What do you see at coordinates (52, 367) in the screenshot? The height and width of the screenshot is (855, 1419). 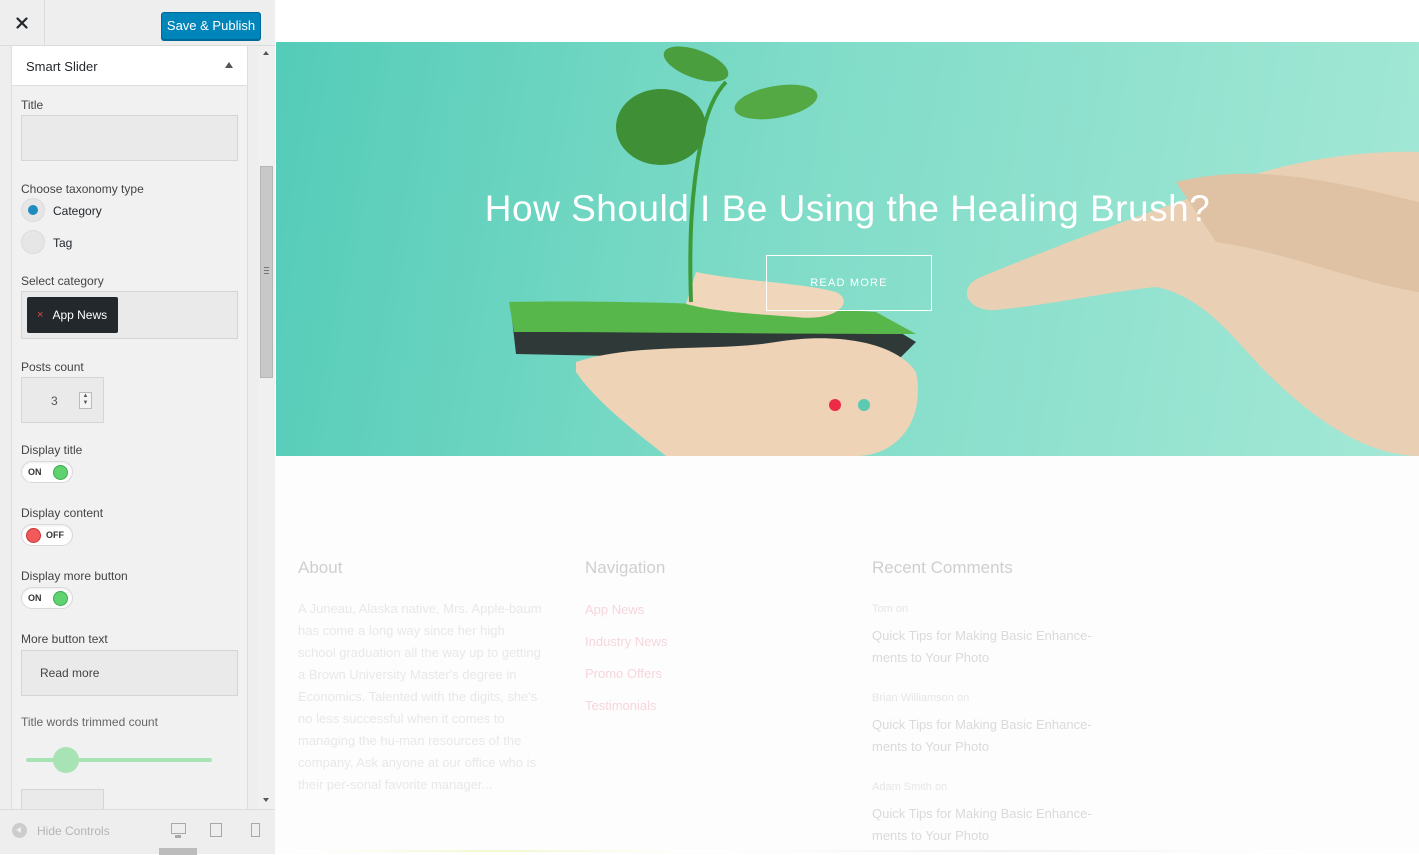 I see `posts-count-label: Posts count` at bounding box center [52, 367].